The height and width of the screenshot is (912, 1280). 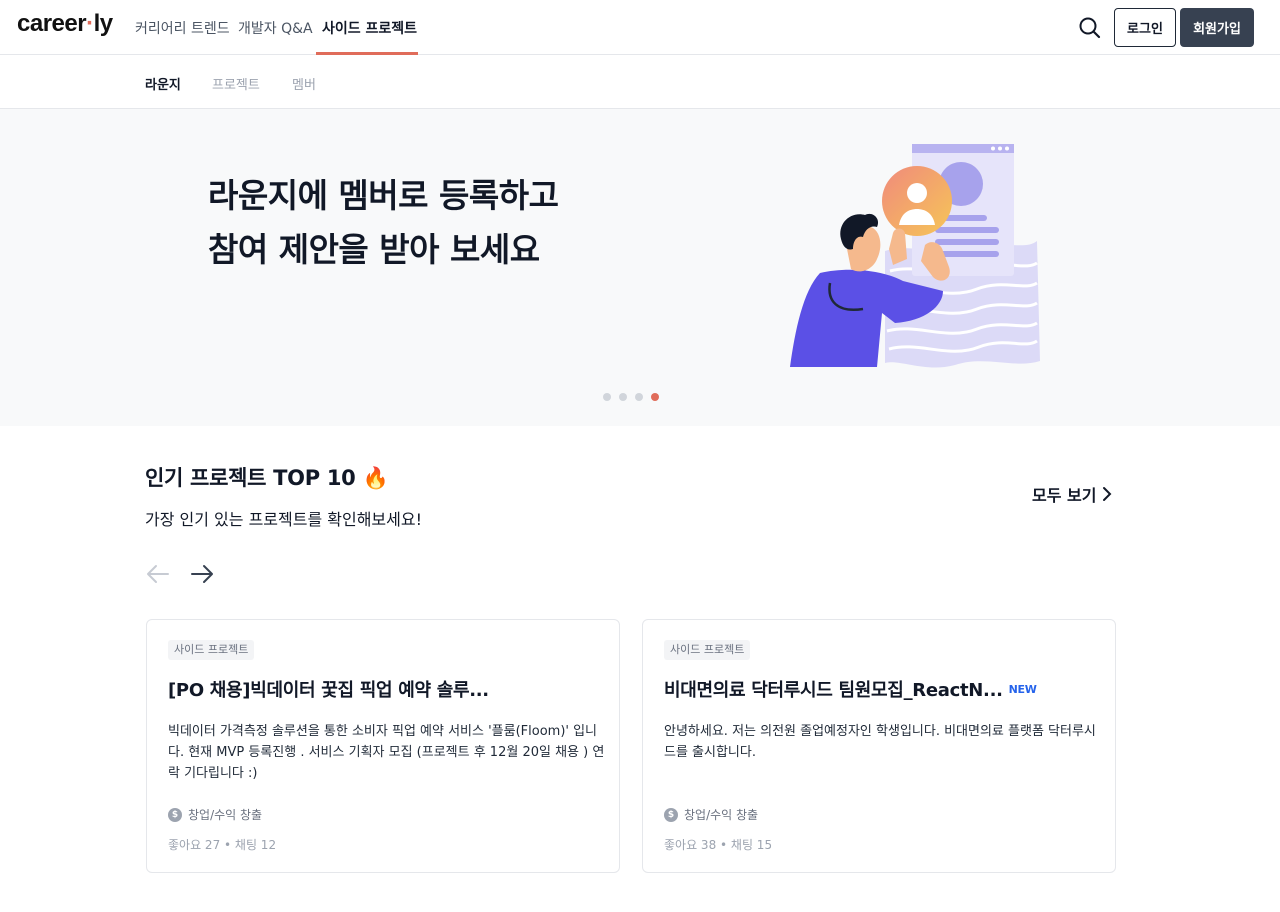 What do you see at coordinates (267, 478) in the screenshot?
I see `section-title: 인기 프로젝트 TOP 10 🔥` at bounding box center [267, 478].